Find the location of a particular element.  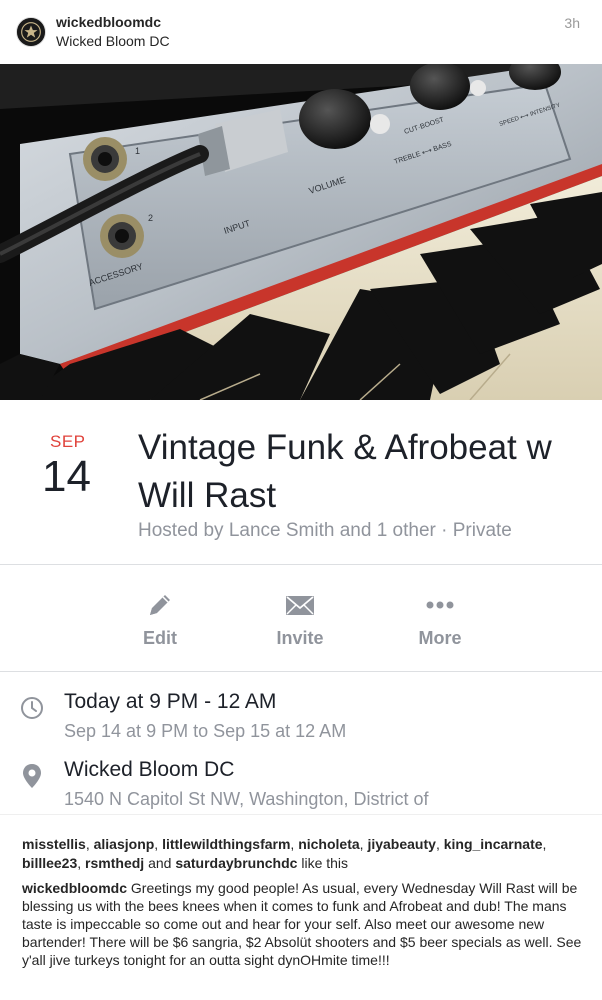

event-time-range: Sep 14 at 9 PM to Sep 15 at 12 AM is located at coordinates (205, 731).